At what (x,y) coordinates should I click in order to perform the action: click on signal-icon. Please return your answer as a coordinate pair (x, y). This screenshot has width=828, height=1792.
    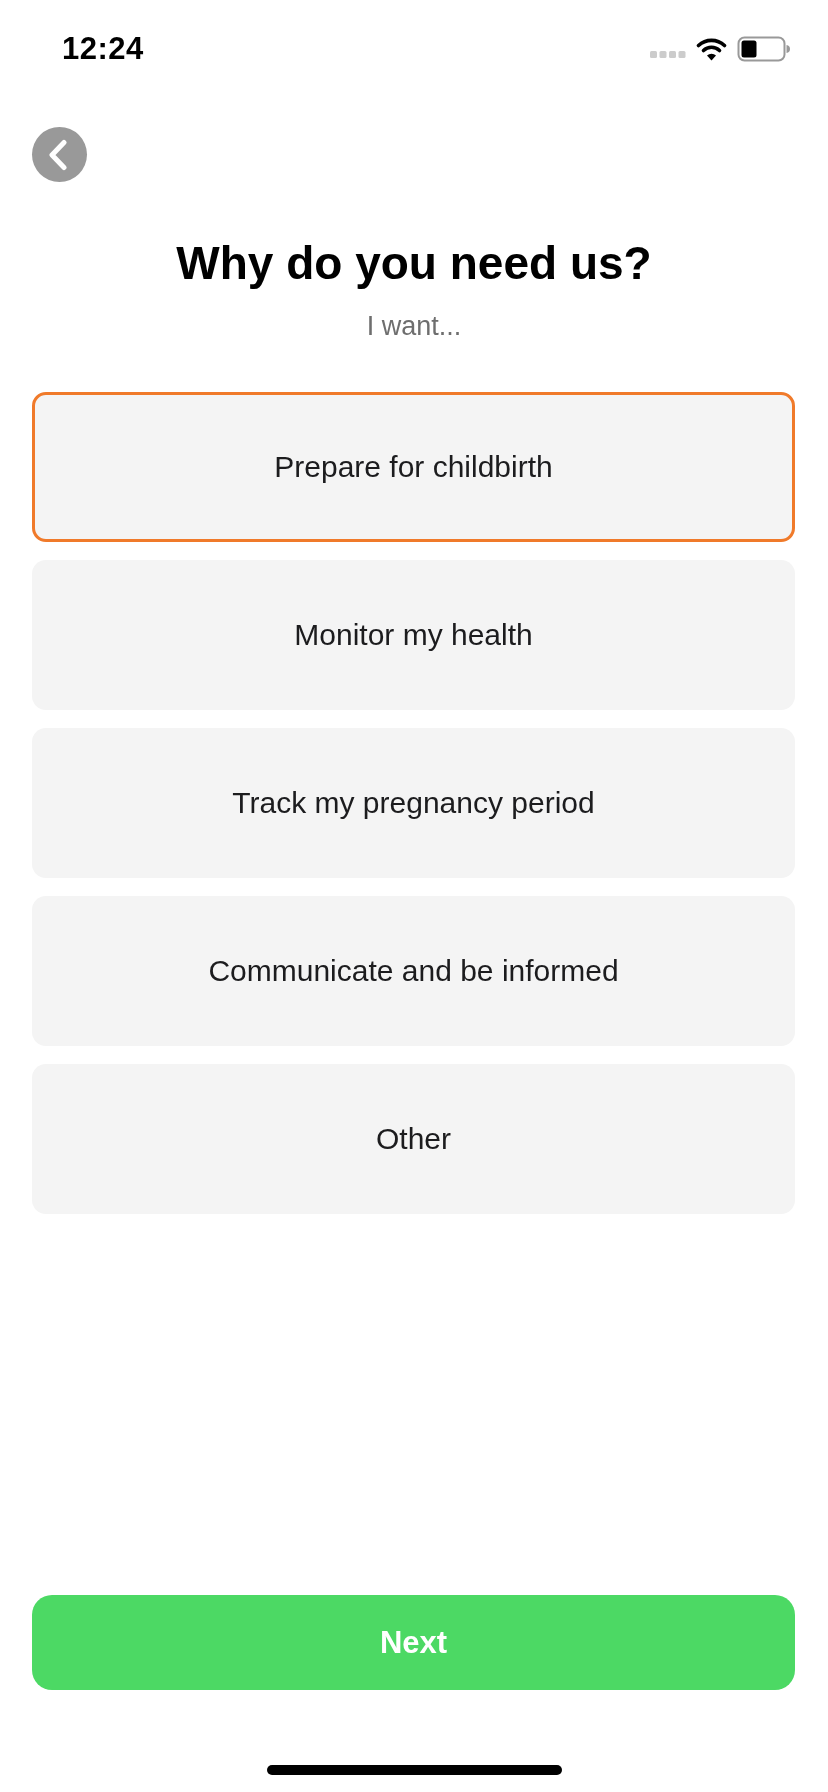
    Looking at the image, I should click on (668, 54).